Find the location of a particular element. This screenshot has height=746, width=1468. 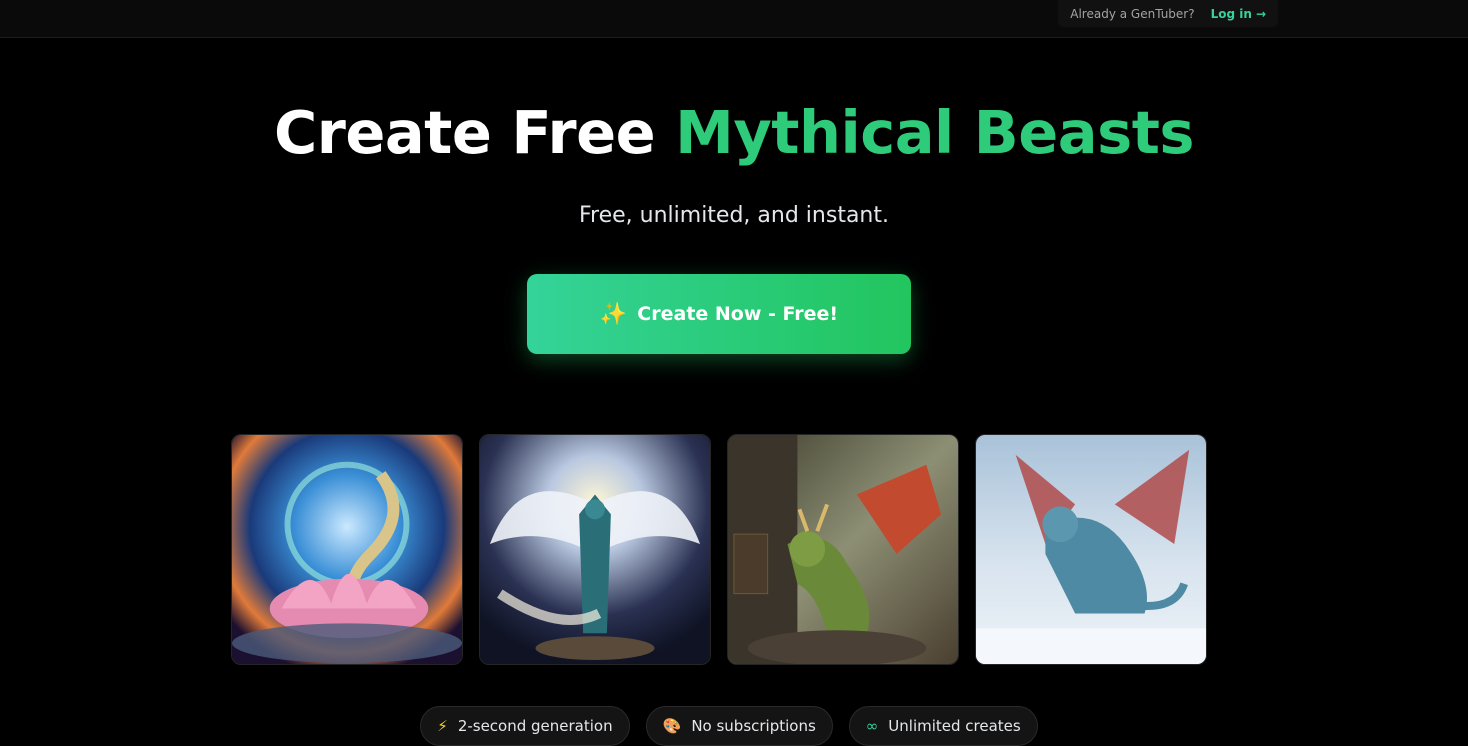

hero-title: Create Free Mythical Beasts is located at coordinates (734, 133).